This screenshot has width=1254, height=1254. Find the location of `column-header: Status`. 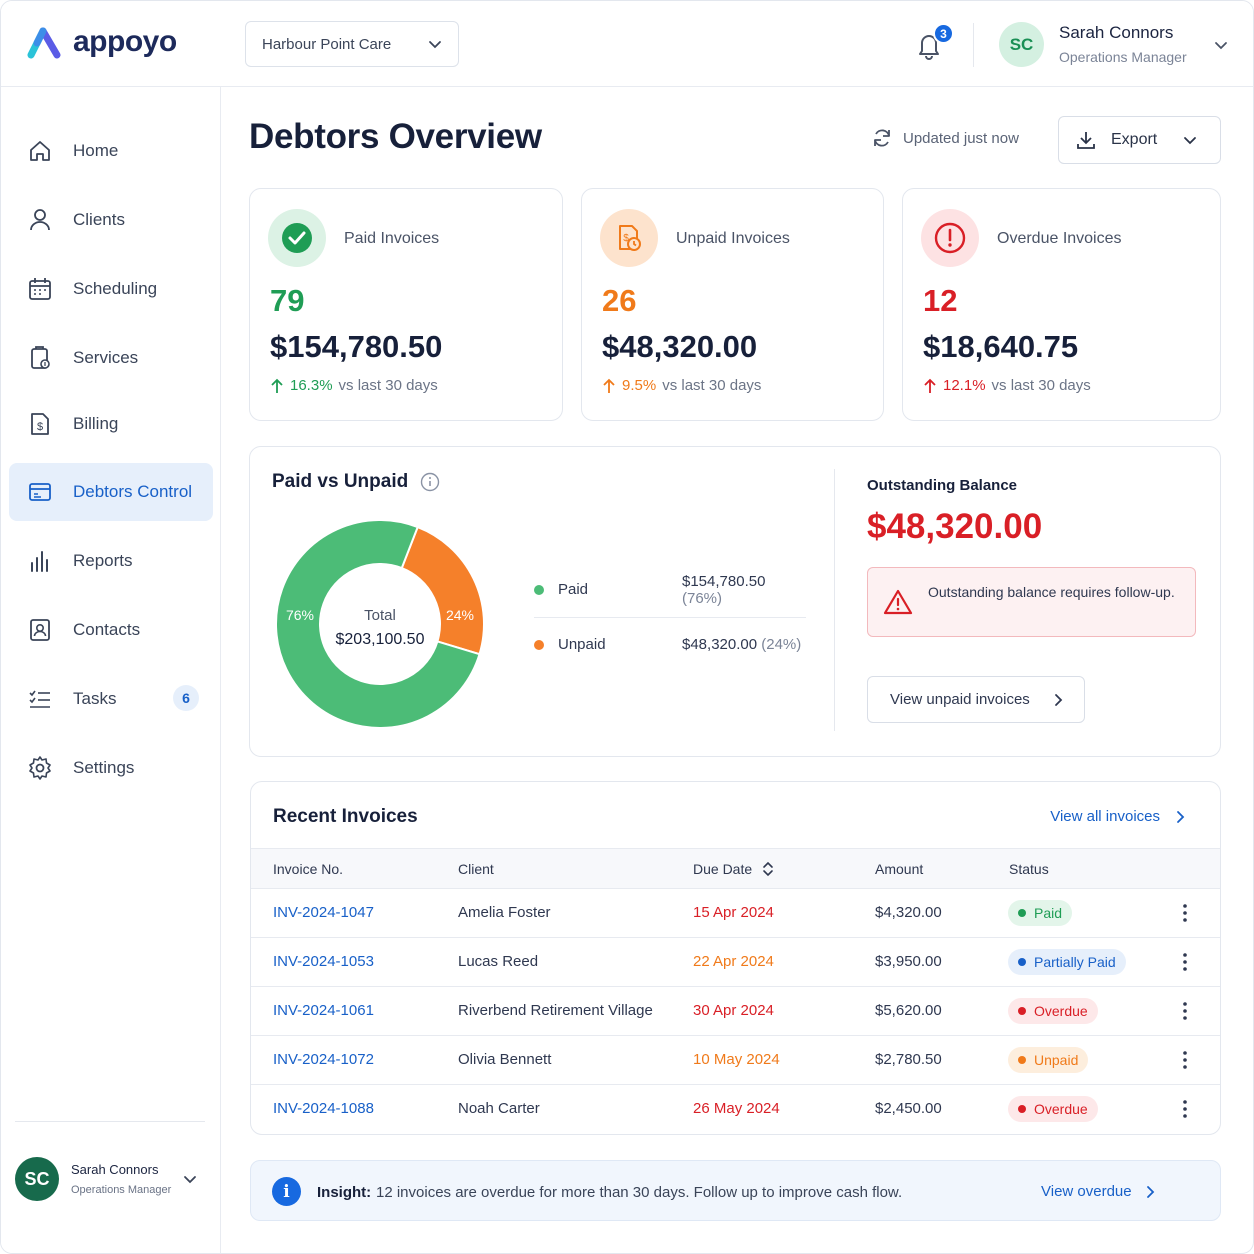

column-header: Status is located at coordinates (1029, 869).